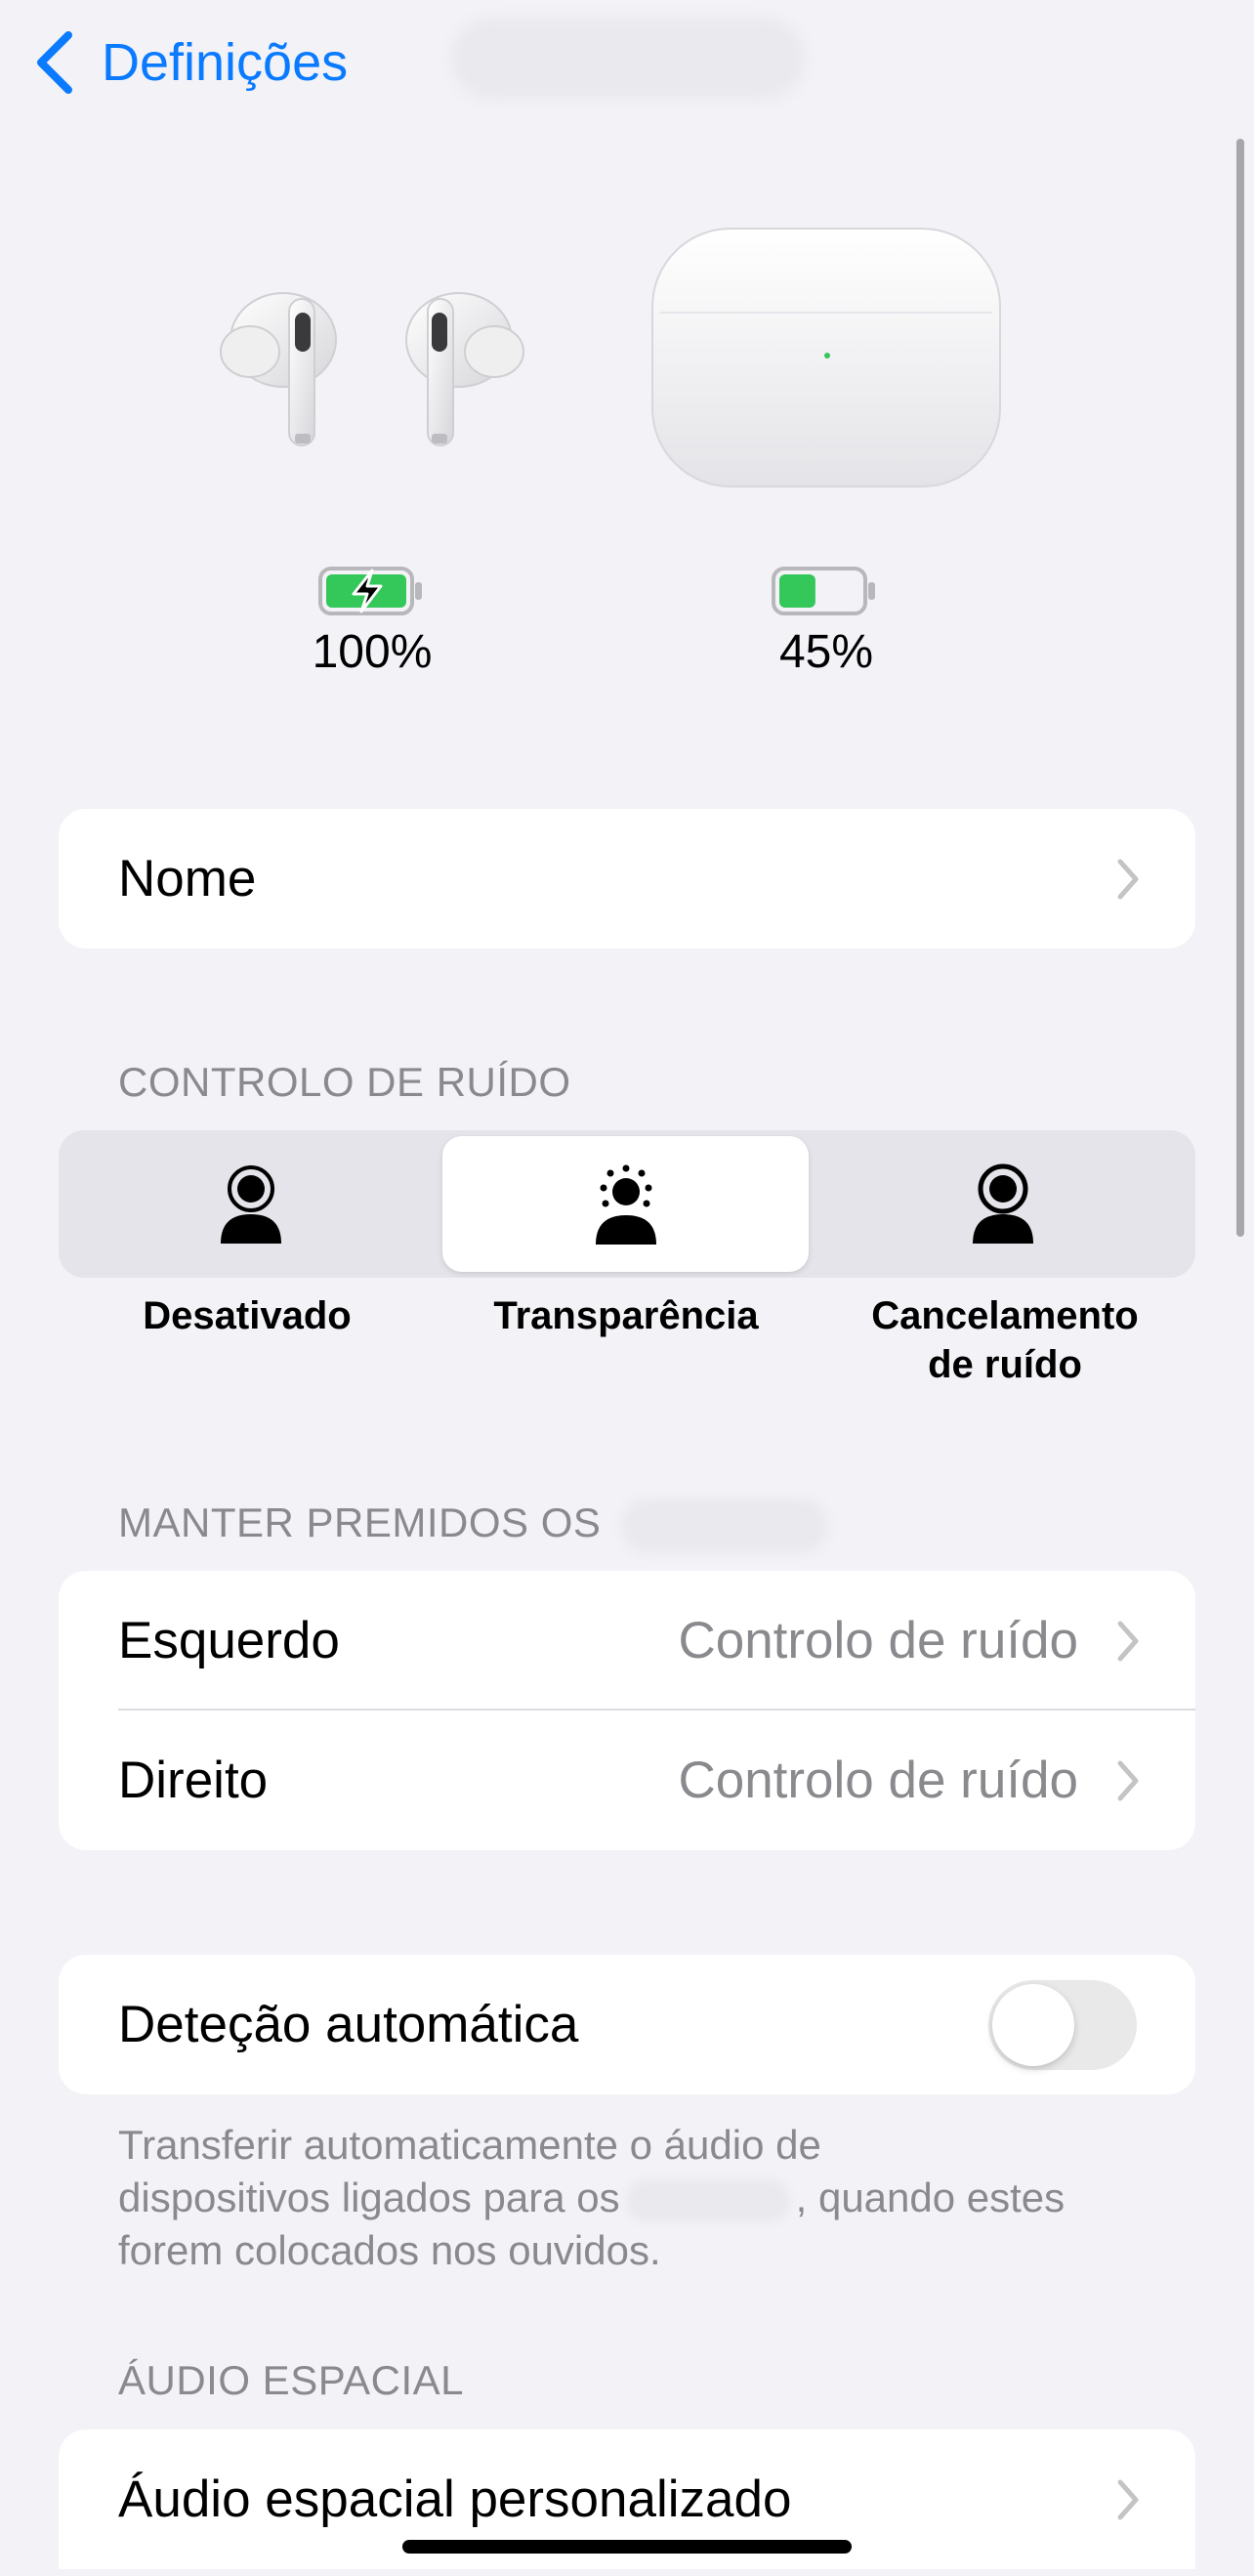  I want to click on noise-option-cancellation-label: Cancelamento de ruído, so click(1005, 1340).